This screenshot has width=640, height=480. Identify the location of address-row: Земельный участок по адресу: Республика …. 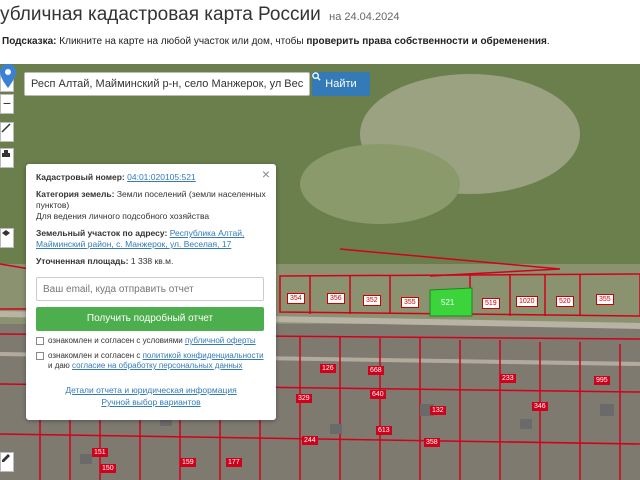
(151, 239).